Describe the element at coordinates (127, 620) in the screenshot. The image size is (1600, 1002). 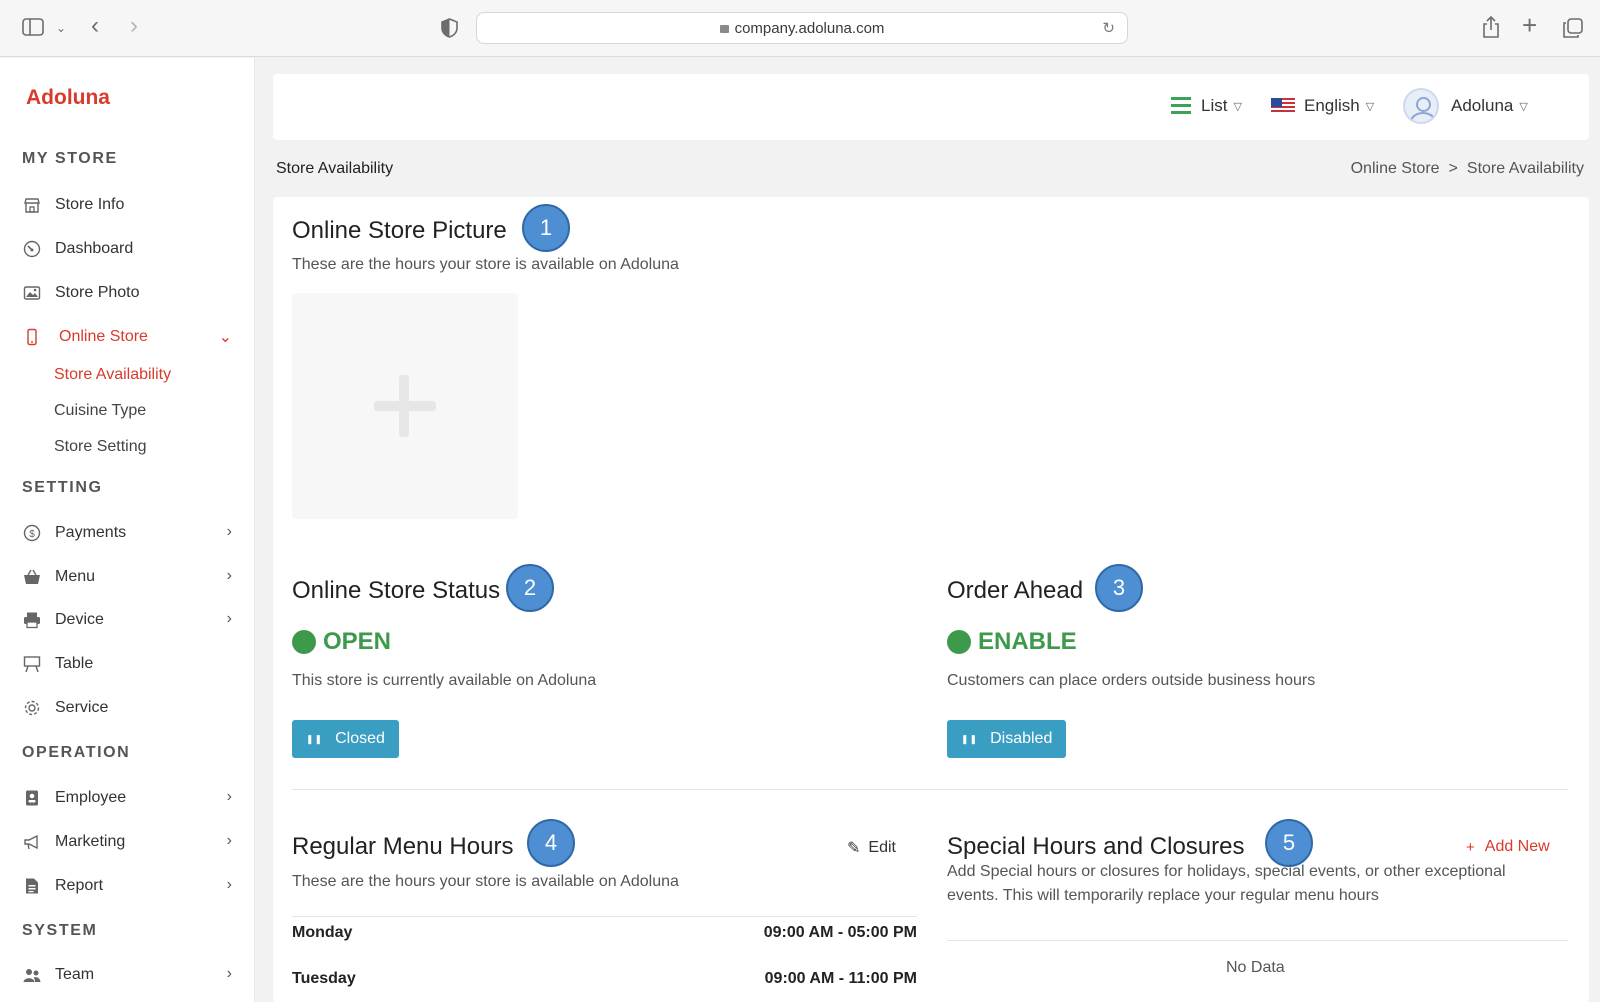
I see `sidebar-item-device: Device ›` at that location.